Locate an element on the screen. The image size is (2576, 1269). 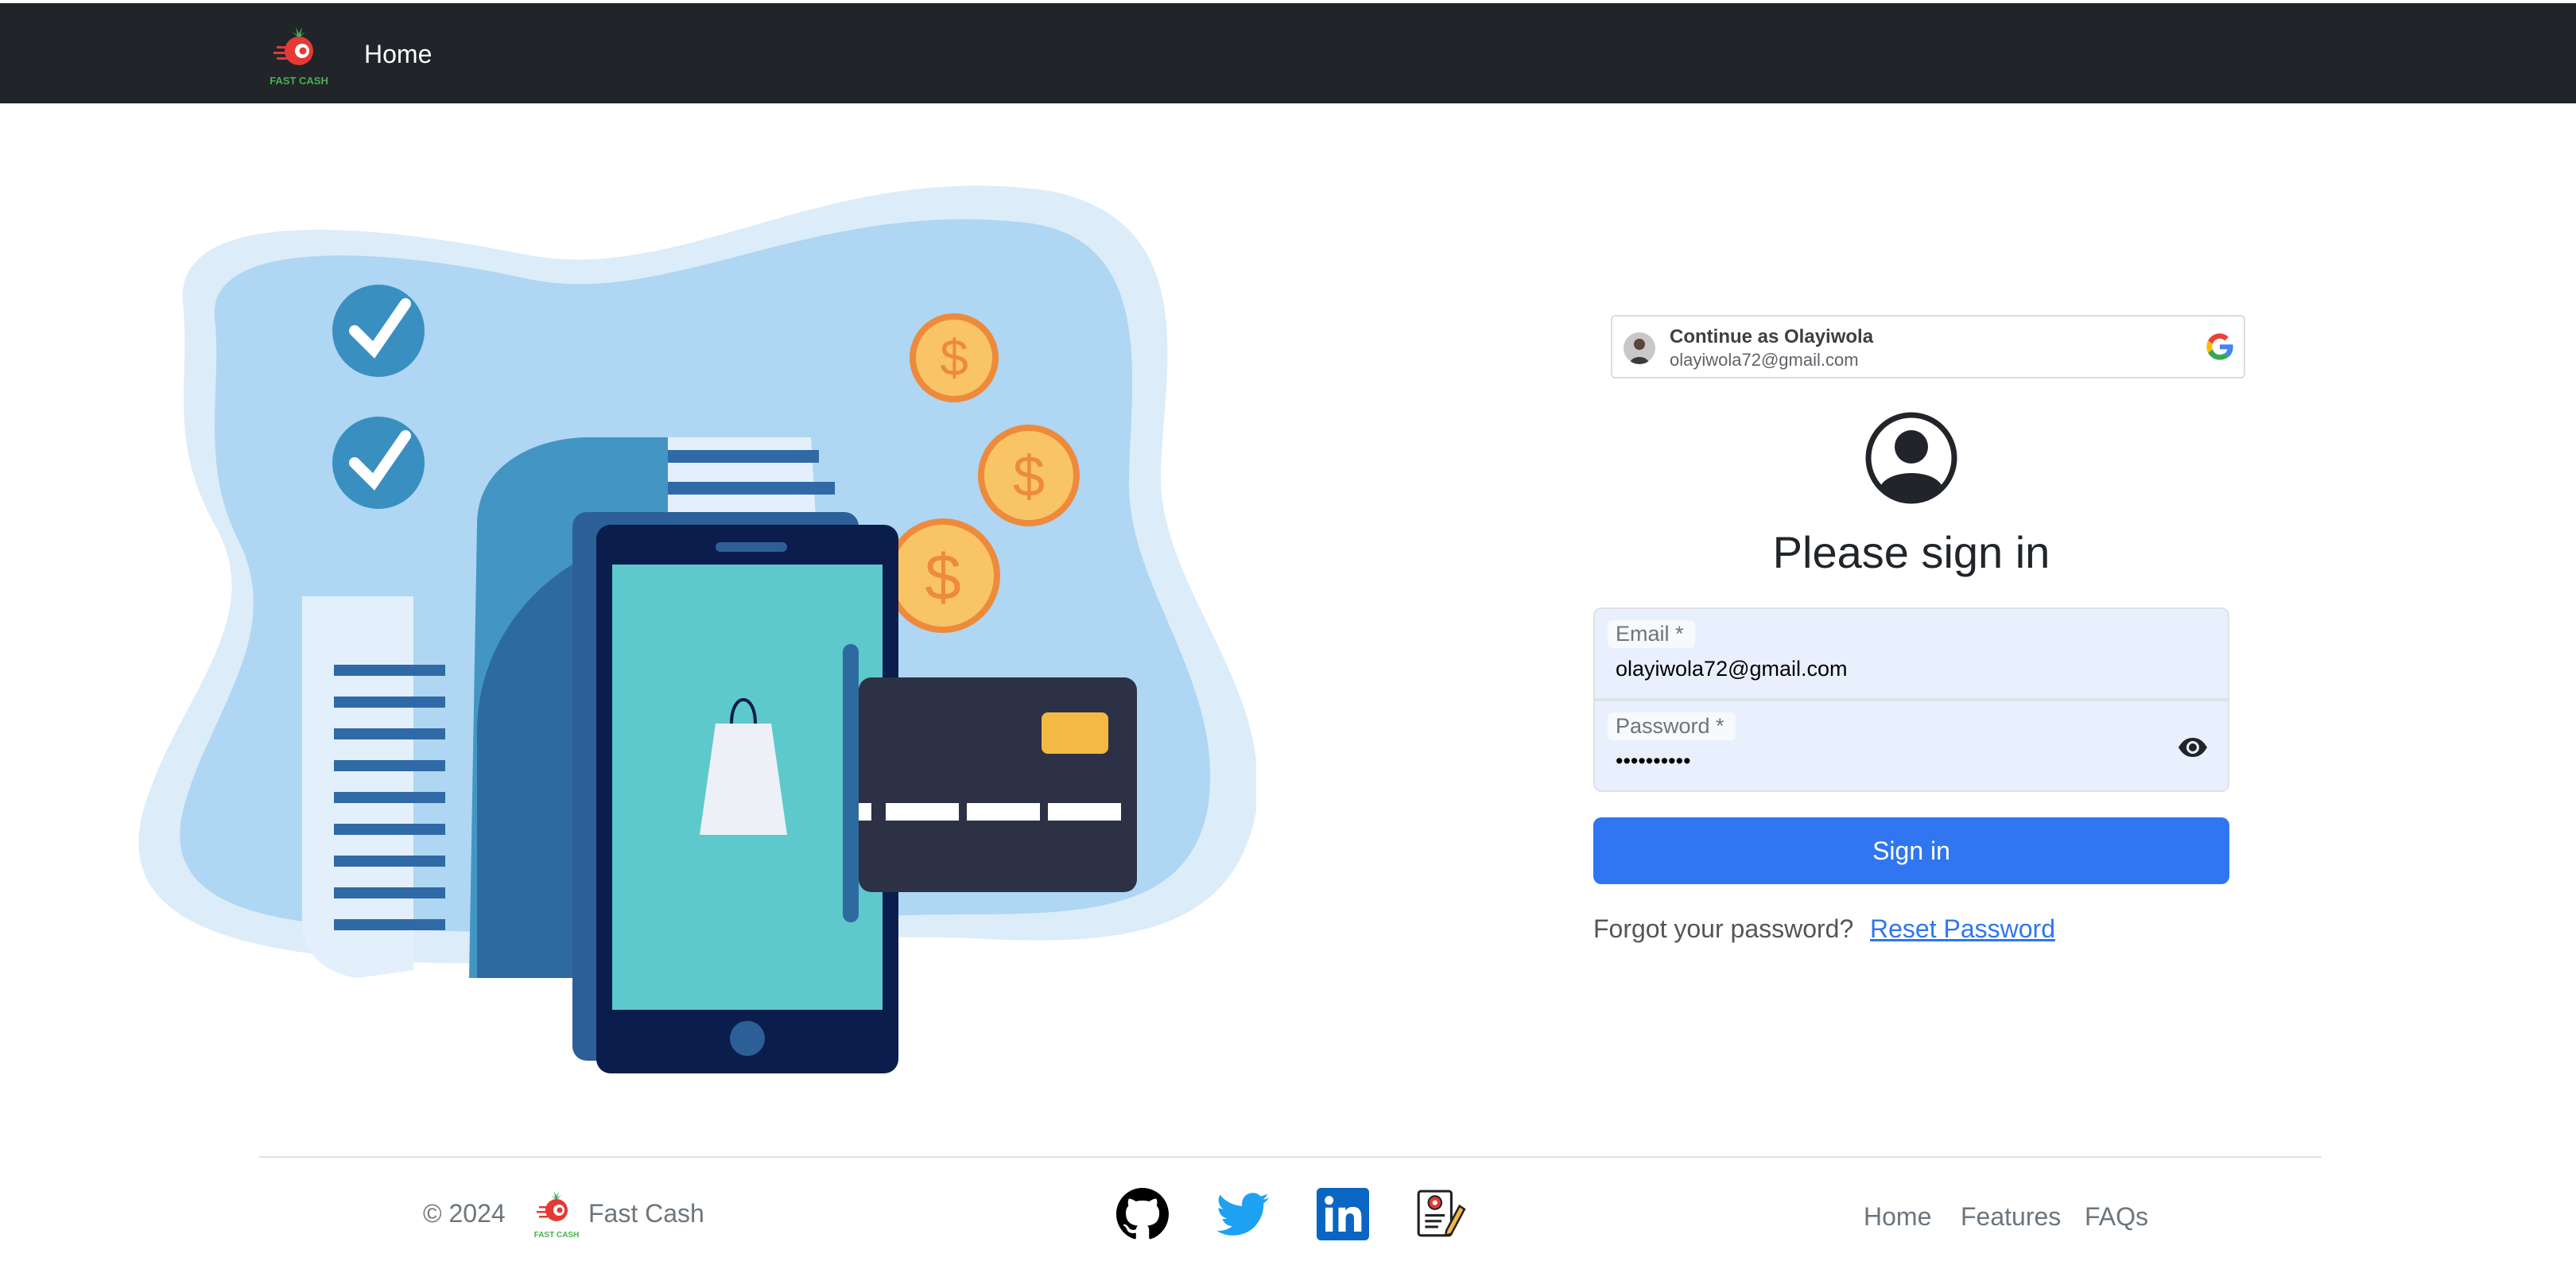
email-field: Email * is located at coordinates (1911, 653).